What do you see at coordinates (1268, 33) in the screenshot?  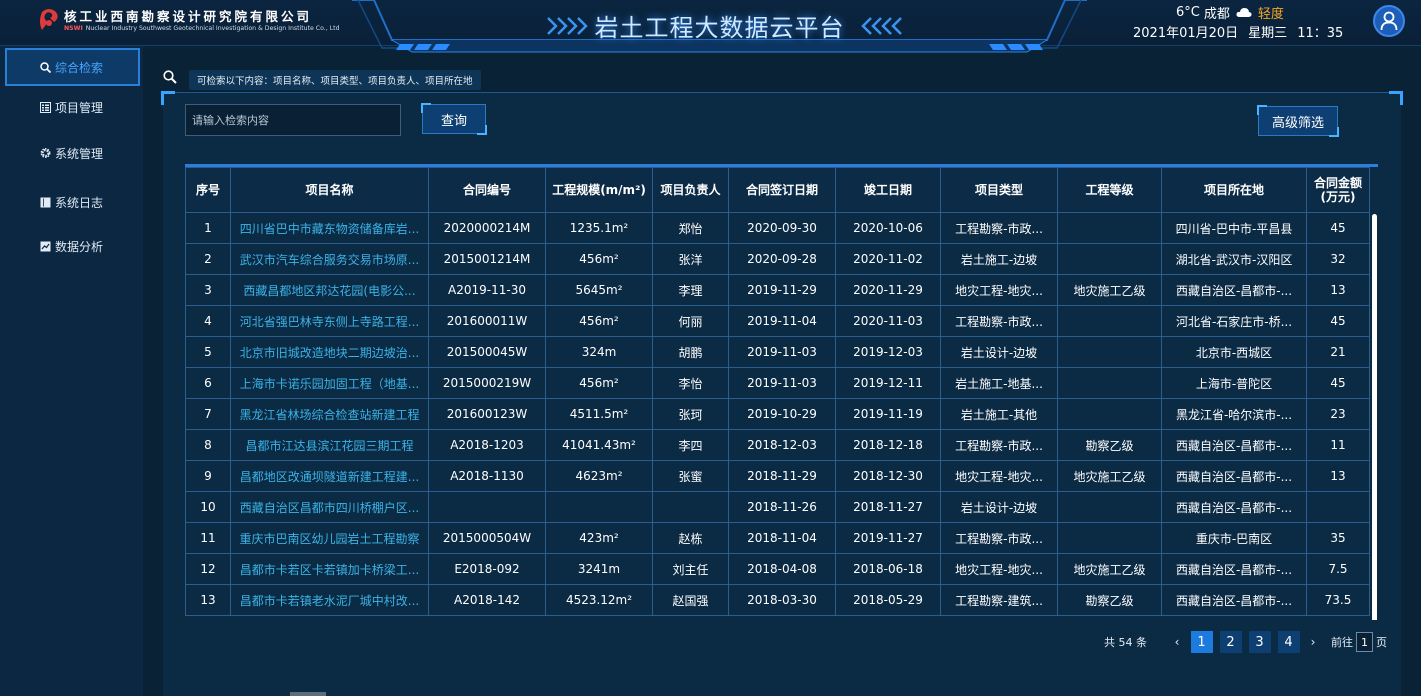 I see `current-weekday: 星期三` at bounding box center [1268, 33].